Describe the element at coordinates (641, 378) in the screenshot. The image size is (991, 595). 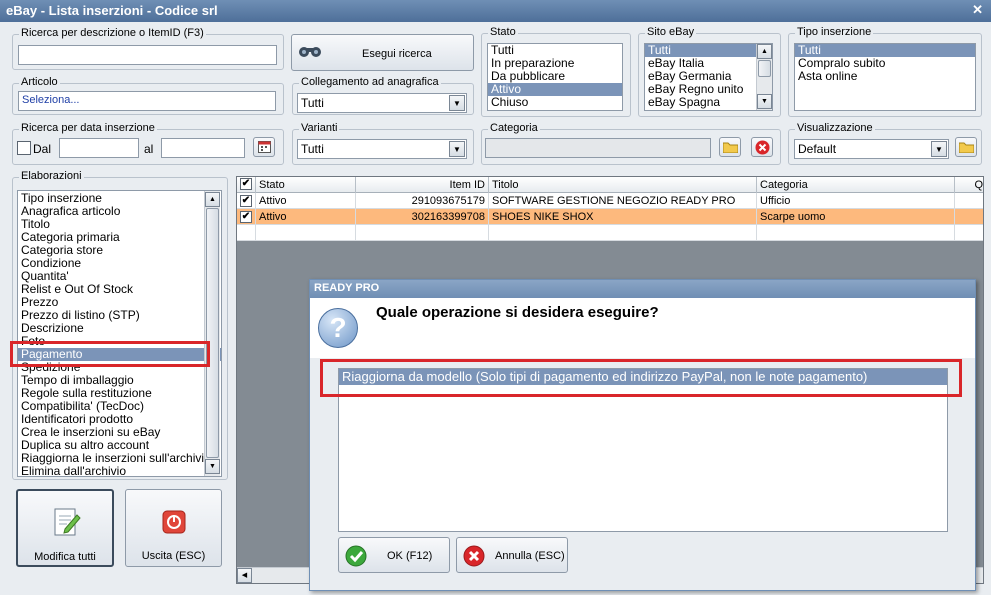
I see `highlight-operation` at that location.